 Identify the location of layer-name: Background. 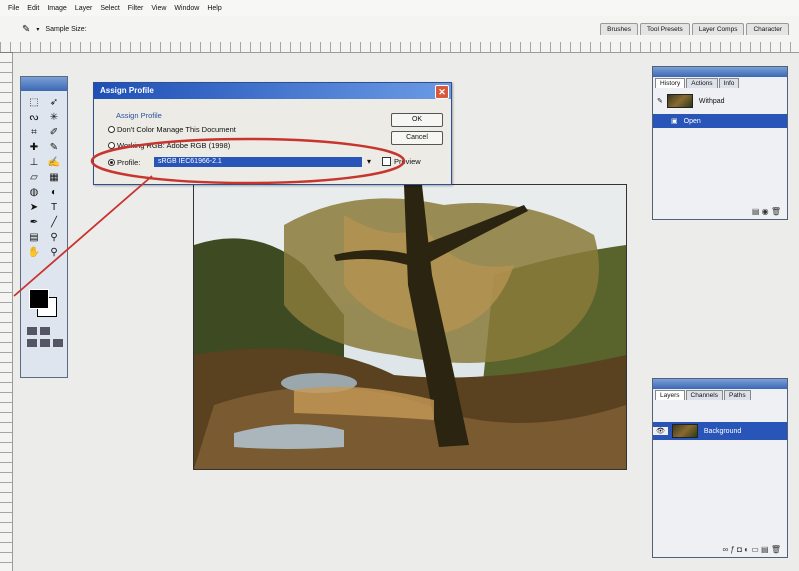
(722, 431).